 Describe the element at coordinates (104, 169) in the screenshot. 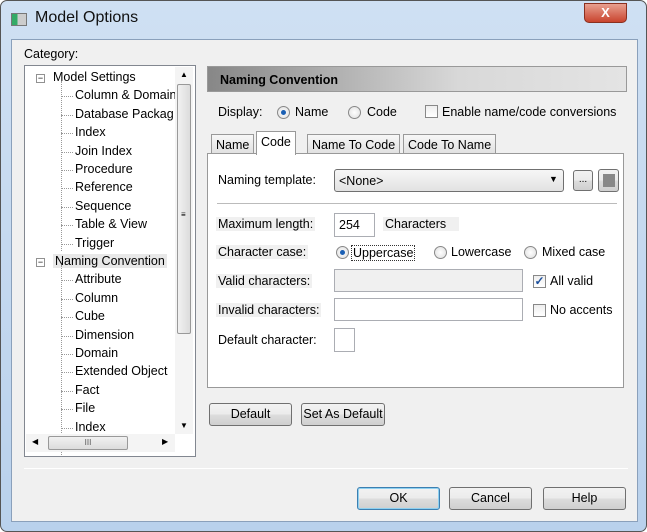

I see `tree-item: Procedure` at that location.